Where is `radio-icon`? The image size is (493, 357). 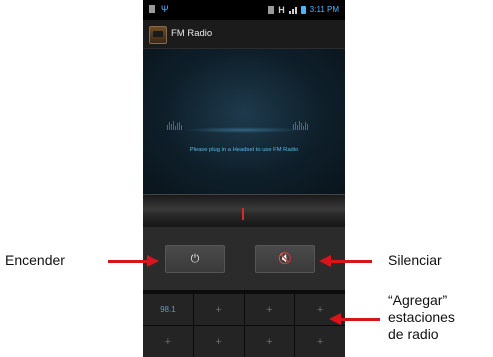
radio-icon is located at coordinates (158, 35).